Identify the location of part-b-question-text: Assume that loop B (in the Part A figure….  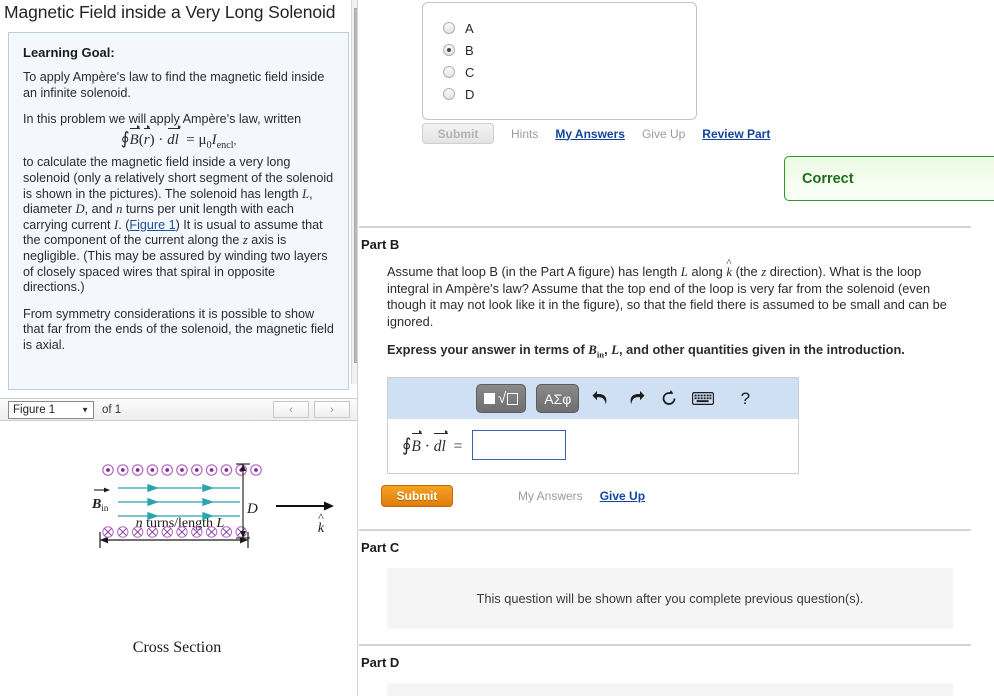
(665, 291).